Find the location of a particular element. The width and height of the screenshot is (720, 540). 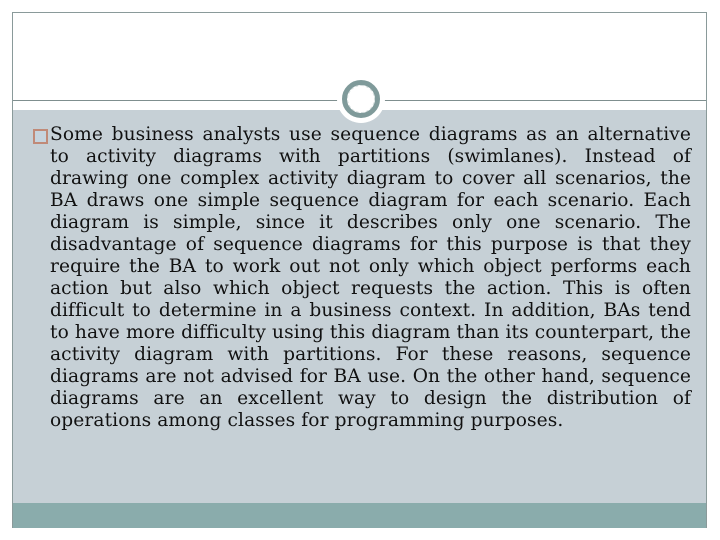

circle-ornament-icon is located at coordinates (361, 99).